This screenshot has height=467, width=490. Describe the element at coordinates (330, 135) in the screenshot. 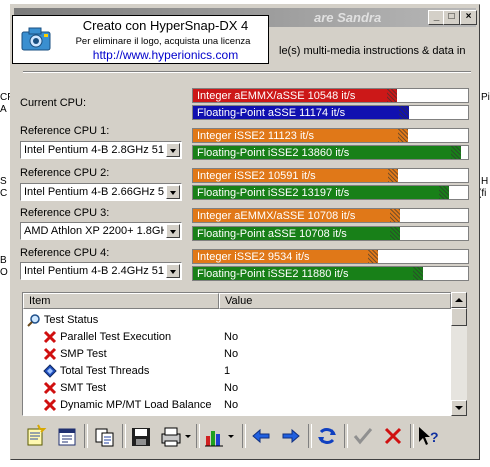

I see `ref1-integer-bar: Integer iSSE2 11123 it/s` at that location.